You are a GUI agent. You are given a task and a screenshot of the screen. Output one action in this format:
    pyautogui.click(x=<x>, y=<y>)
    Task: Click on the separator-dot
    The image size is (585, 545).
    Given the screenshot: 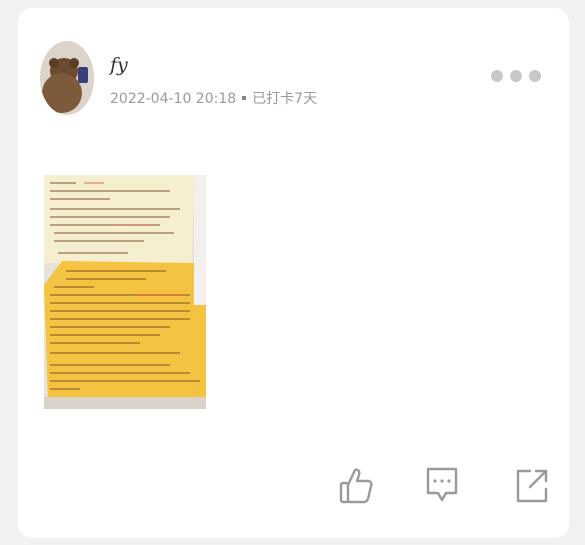 What is the action you would take?
    pyautogui.click(x=244, y=98)
    